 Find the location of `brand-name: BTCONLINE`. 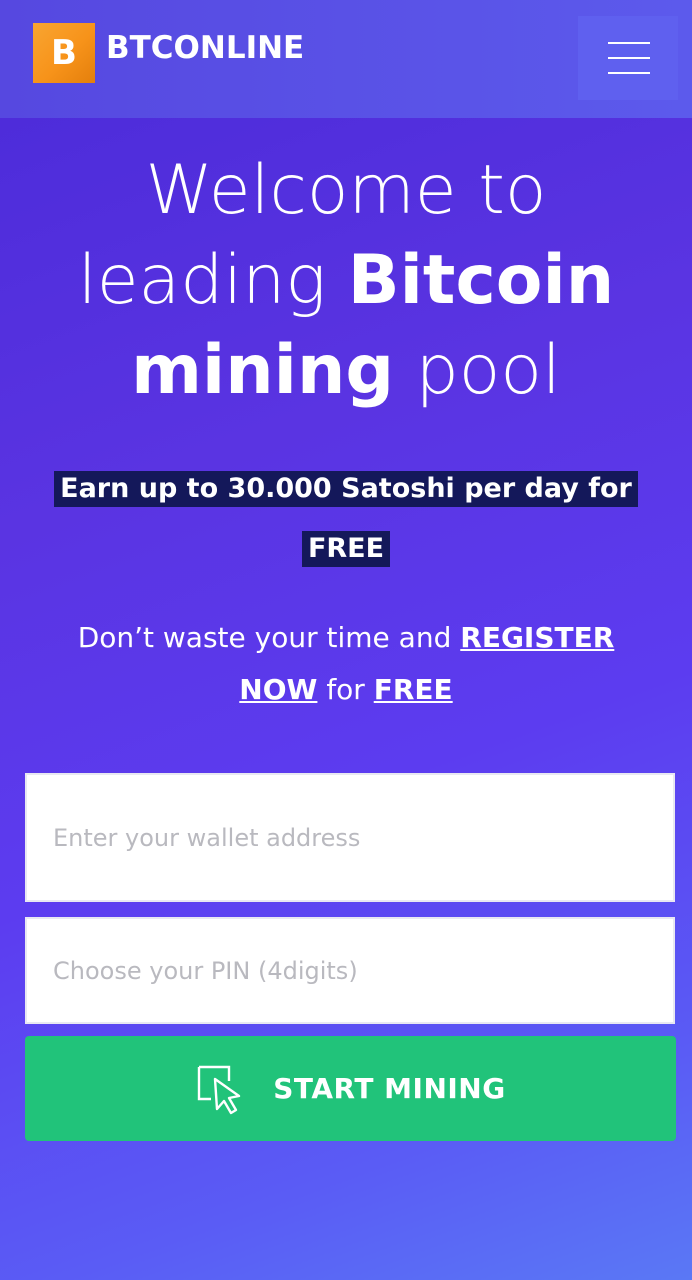

brand-name: BTCONLINE is located at coordinates (205, 48).